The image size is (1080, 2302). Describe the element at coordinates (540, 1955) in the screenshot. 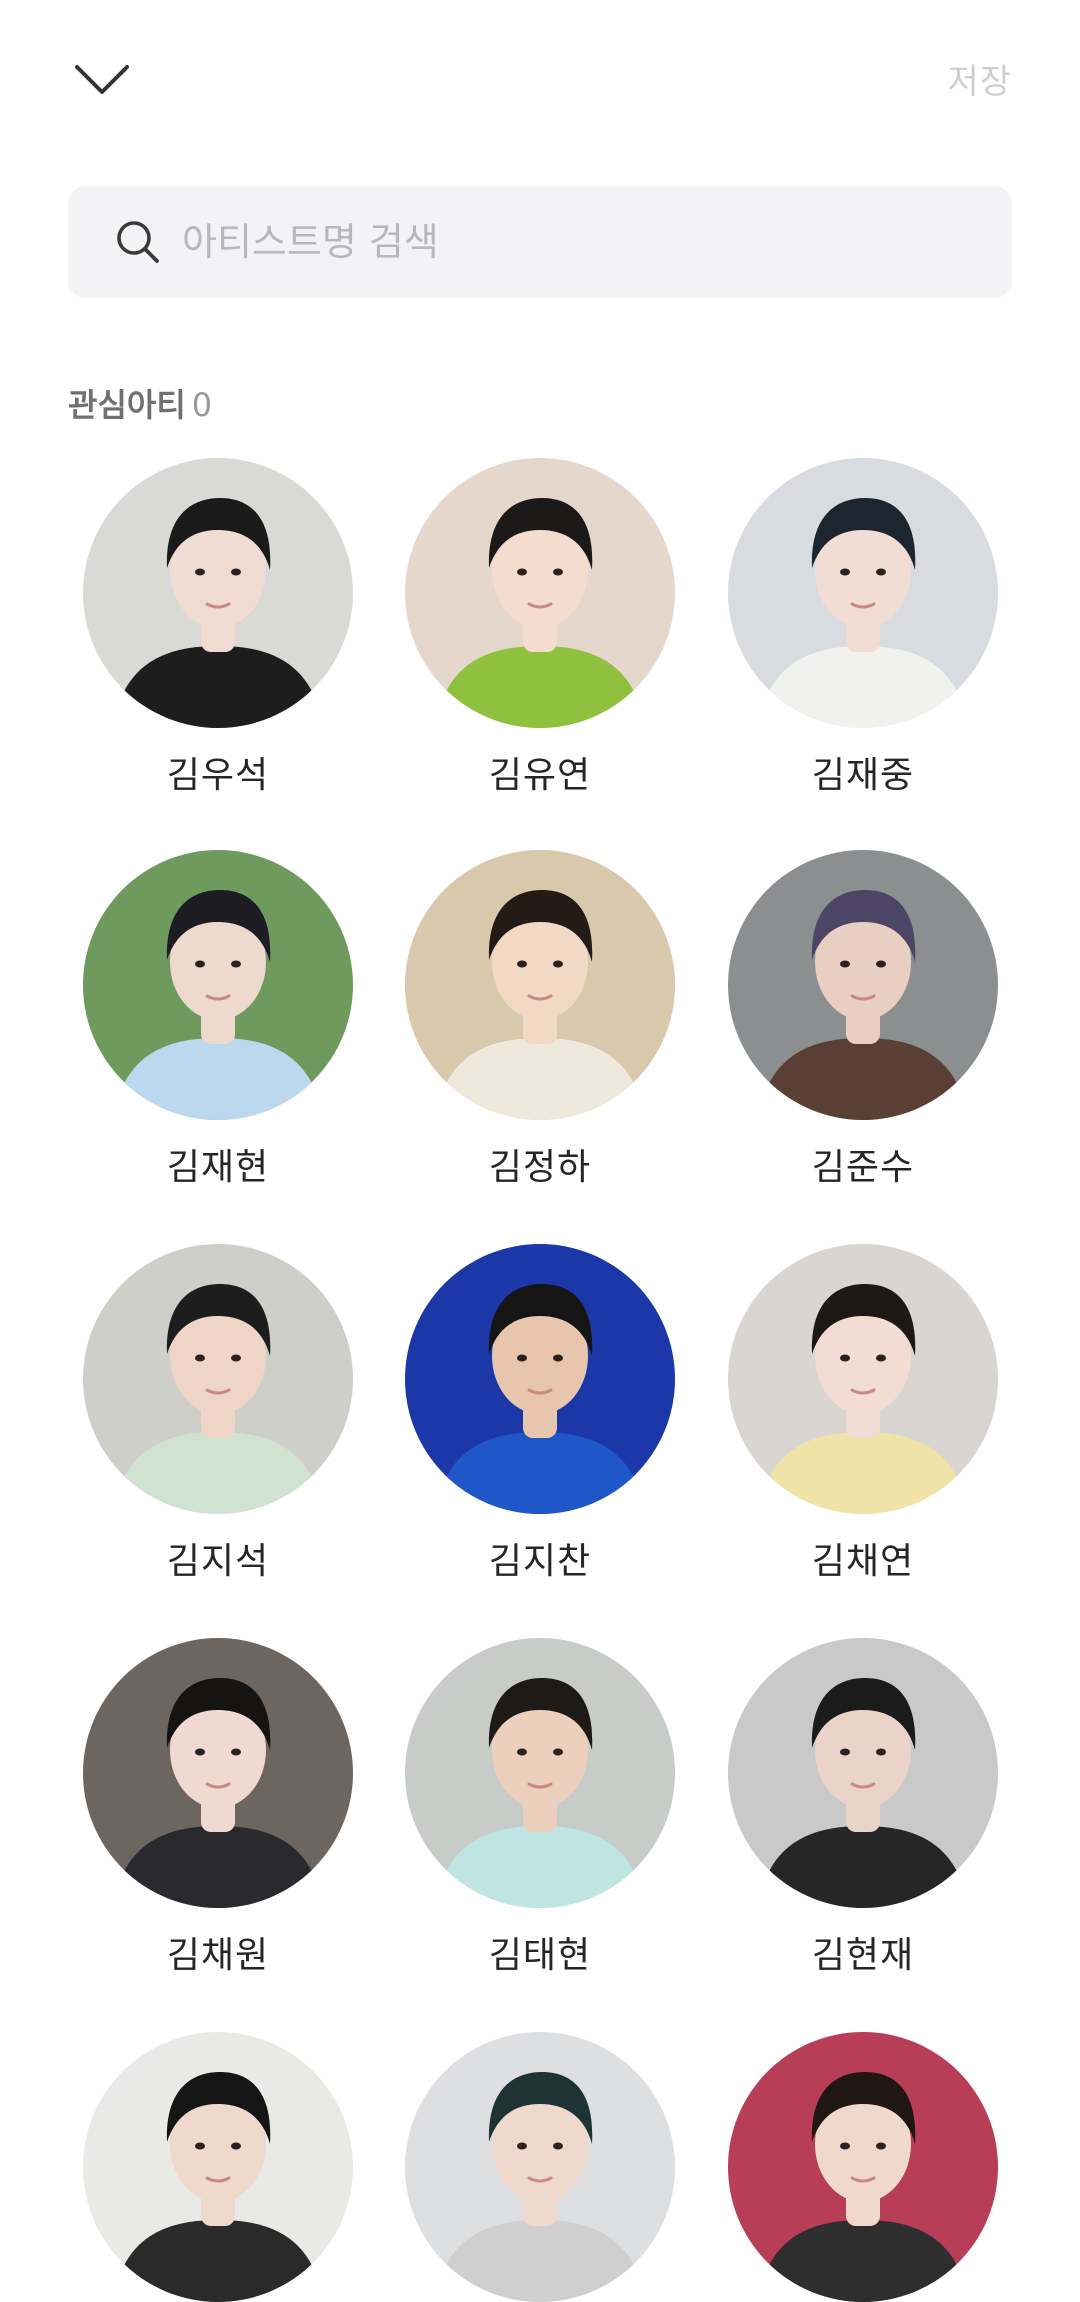

I see `artist-name: 김태현` at that location.